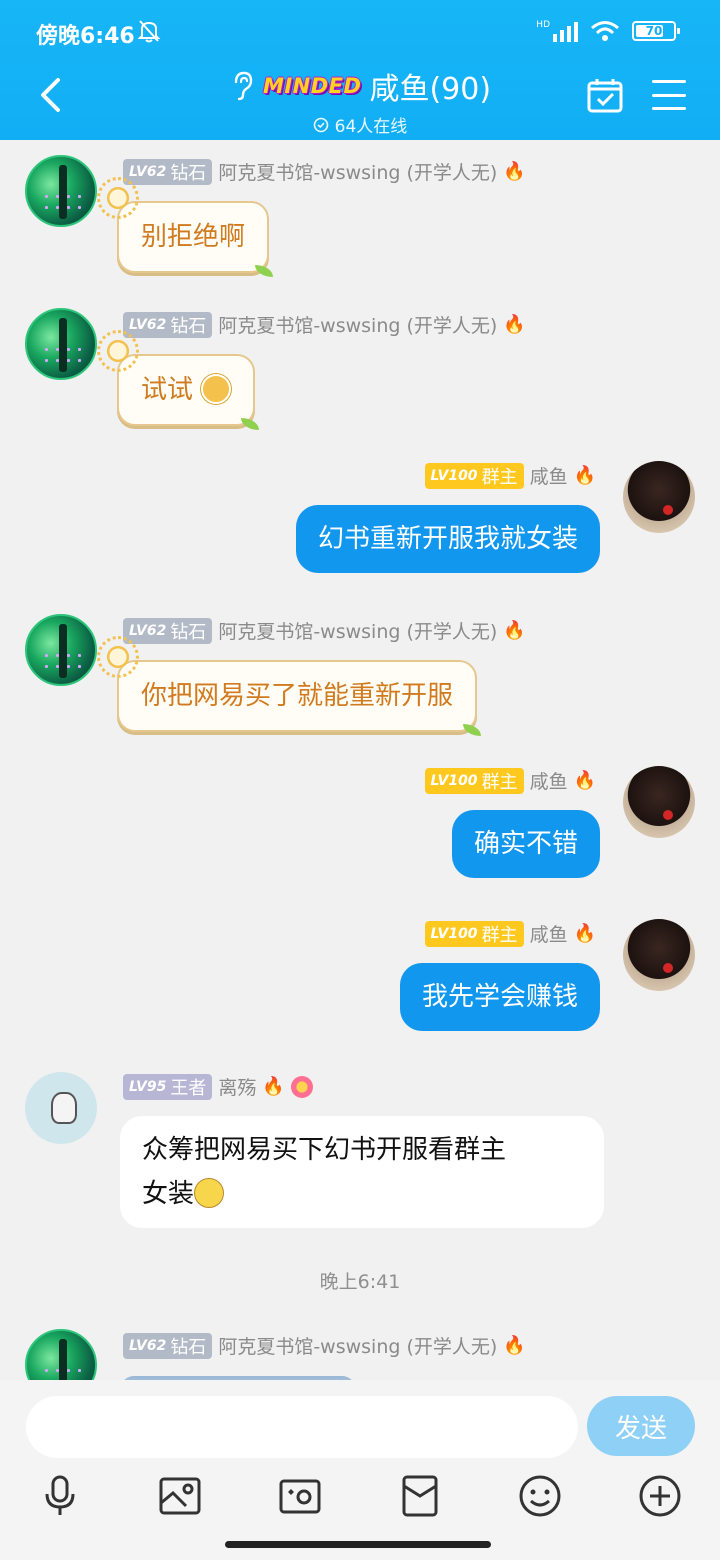  What do you see at coordinates (360, 1282) in the screenshot?
I see `time-separator: 晚上6:41` at bounding box center [360, 1282].